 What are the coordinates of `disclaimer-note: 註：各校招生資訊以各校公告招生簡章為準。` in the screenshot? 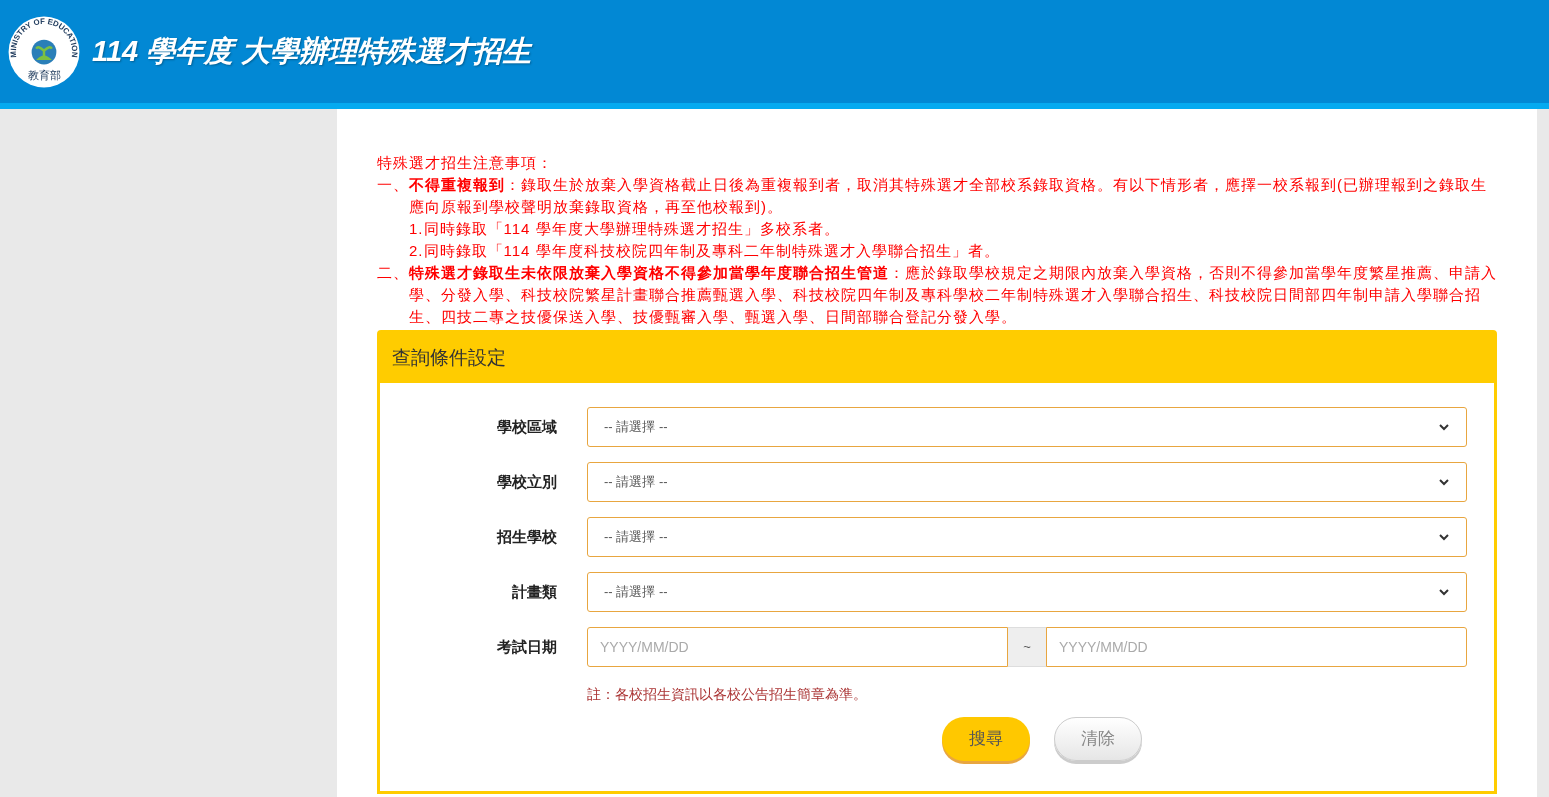 It's located at (727, 694).